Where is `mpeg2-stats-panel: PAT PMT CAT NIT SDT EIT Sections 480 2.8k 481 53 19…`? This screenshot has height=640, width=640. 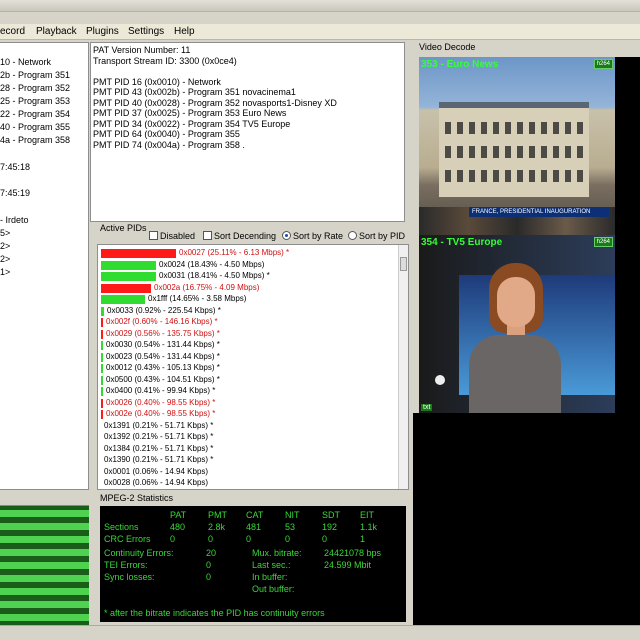
mpeg2-stats-panel: PAT PMT CAT NIT SDT EIT Sections 480 2.8k 481 53 19… is located at coordinates (253, 564).